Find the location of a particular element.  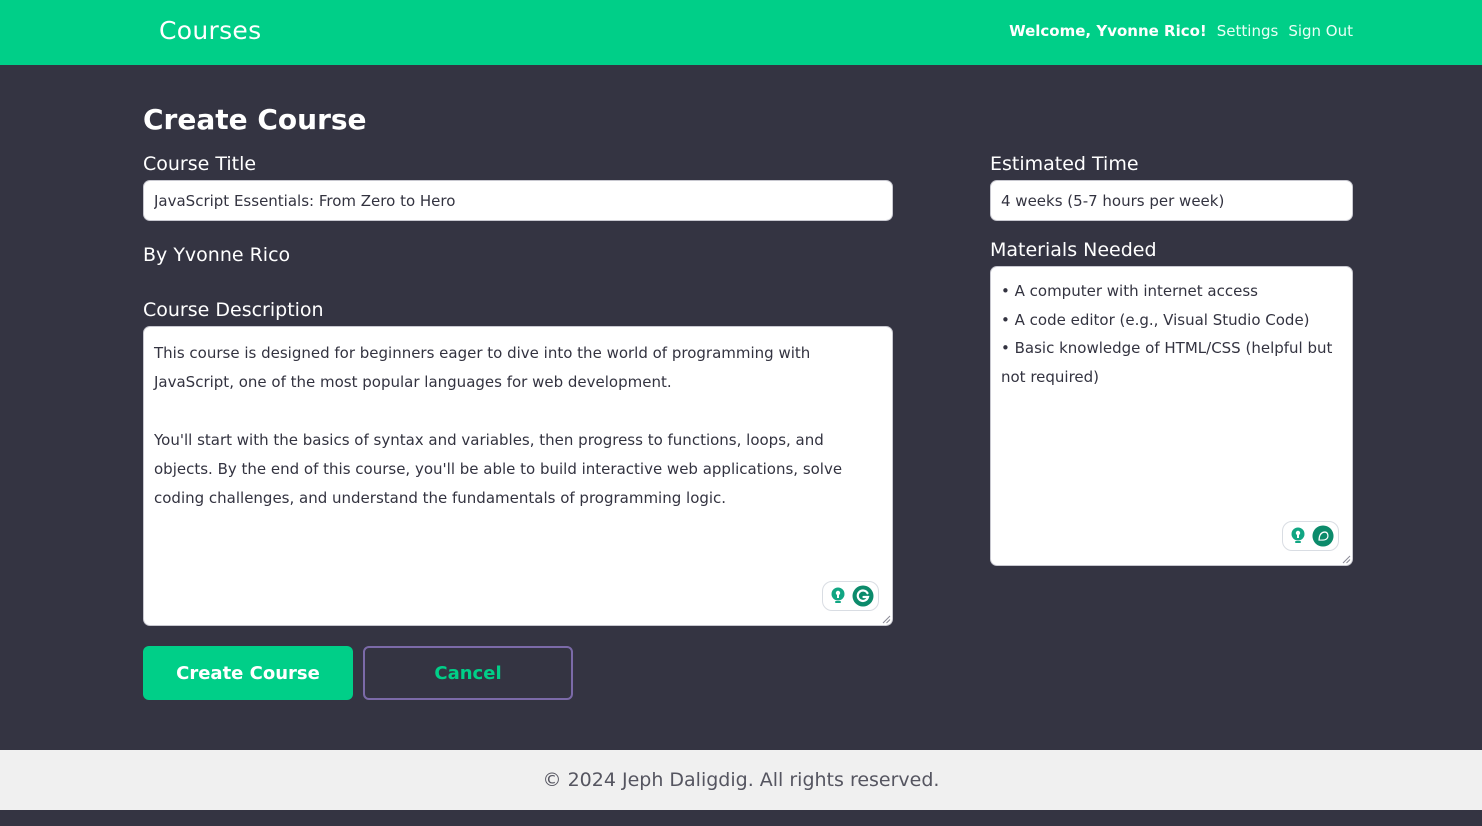

course-description-label: Course Description is located at coordinates (233, 310).